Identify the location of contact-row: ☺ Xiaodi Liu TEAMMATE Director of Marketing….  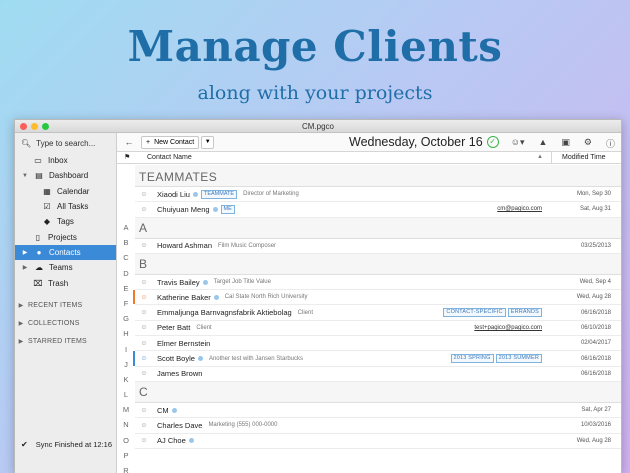
(378, 195).